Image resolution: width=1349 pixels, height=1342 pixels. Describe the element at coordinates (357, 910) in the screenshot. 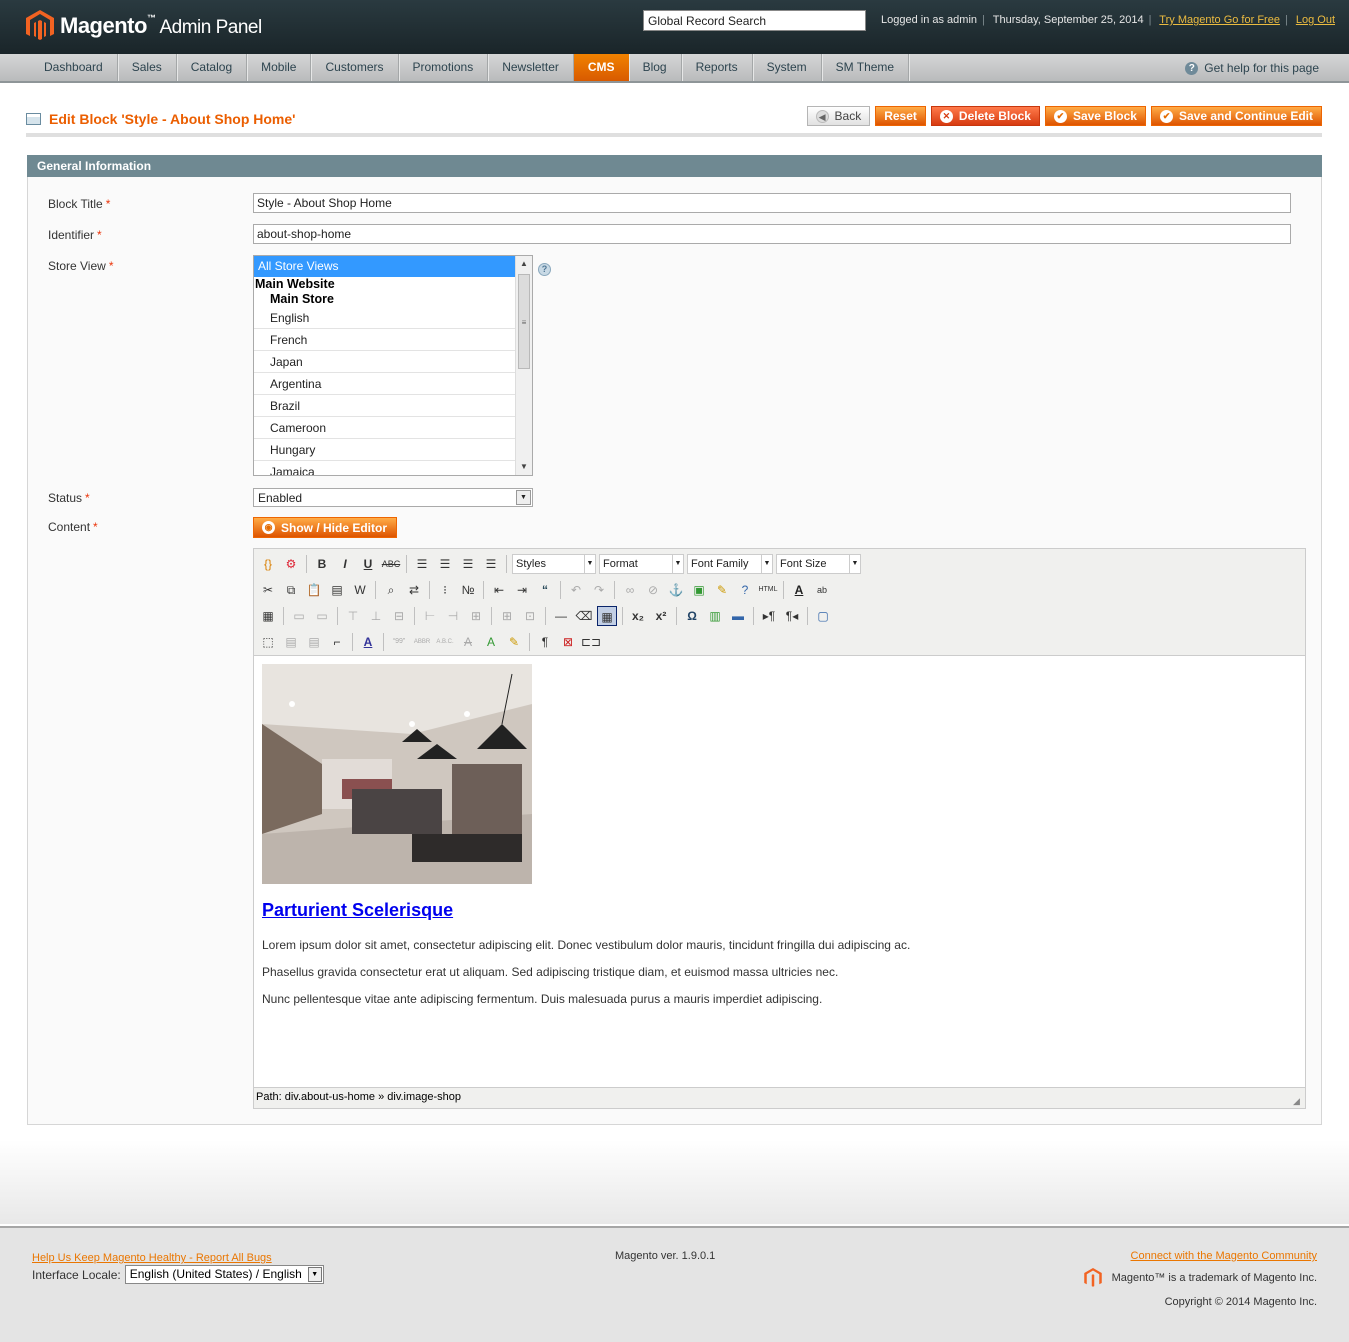

I see `content-heading: Parturient Scelerisque` at that location.